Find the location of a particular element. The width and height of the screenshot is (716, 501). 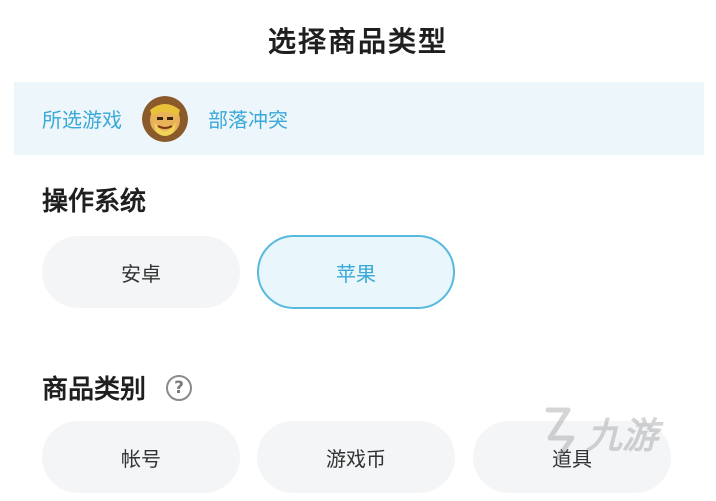

jiuyou-logo: 九游 is located at coordinates (608, 433).